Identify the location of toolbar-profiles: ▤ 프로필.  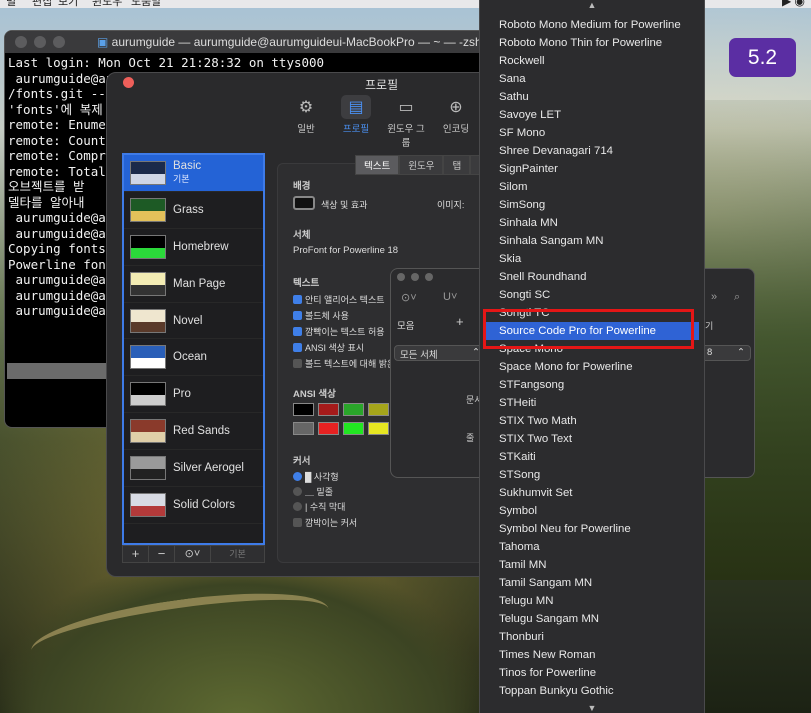
(356, 122).